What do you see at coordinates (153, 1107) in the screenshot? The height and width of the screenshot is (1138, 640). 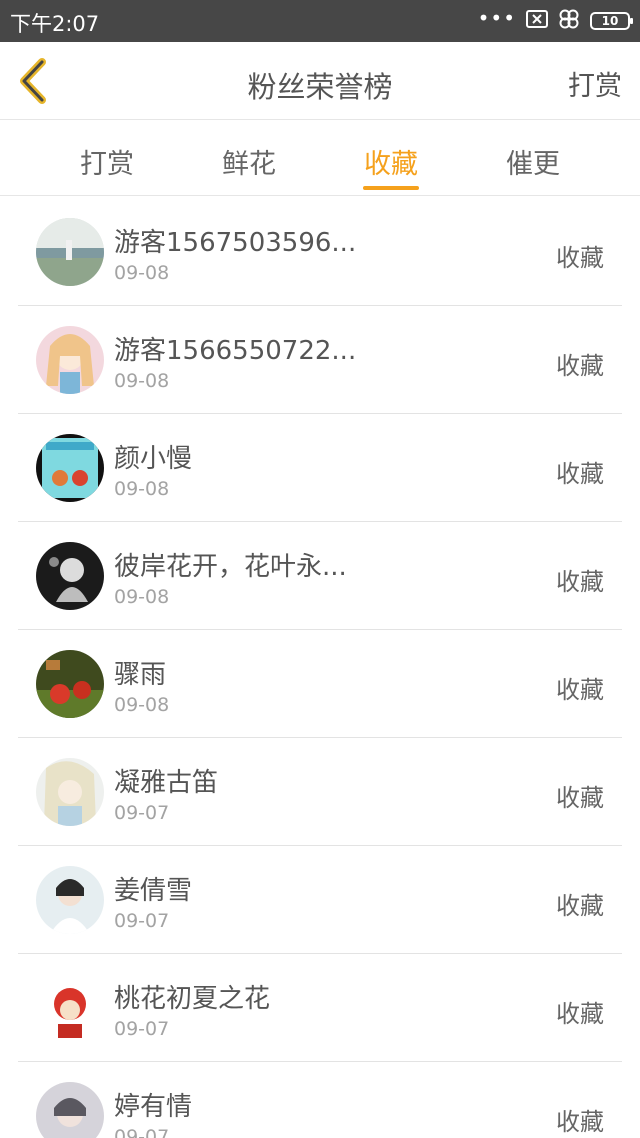 I see `user-name: 婷有情` at bounding box center [153, 1107].